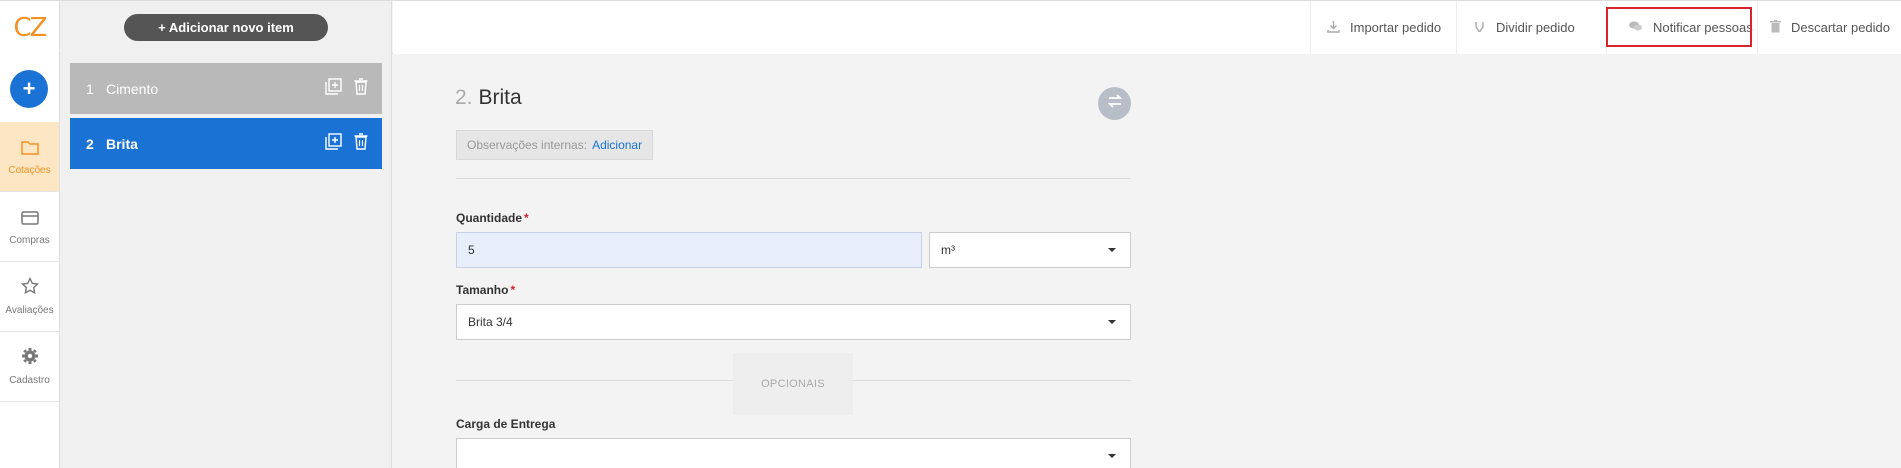 The height and width of the screenshot is (468, 1901). I want to click on nav-item-avaliacoes: Avaliações, so click(29, 297).